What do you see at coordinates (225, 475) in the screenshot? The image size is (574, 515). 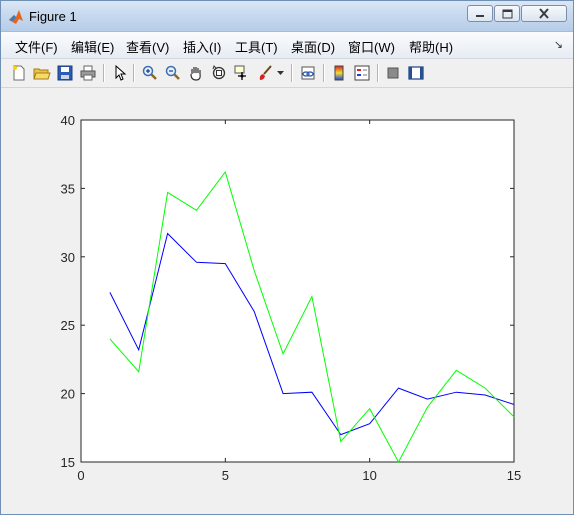 I see `x-tick-label: 5` at bounding box center [225, 475].